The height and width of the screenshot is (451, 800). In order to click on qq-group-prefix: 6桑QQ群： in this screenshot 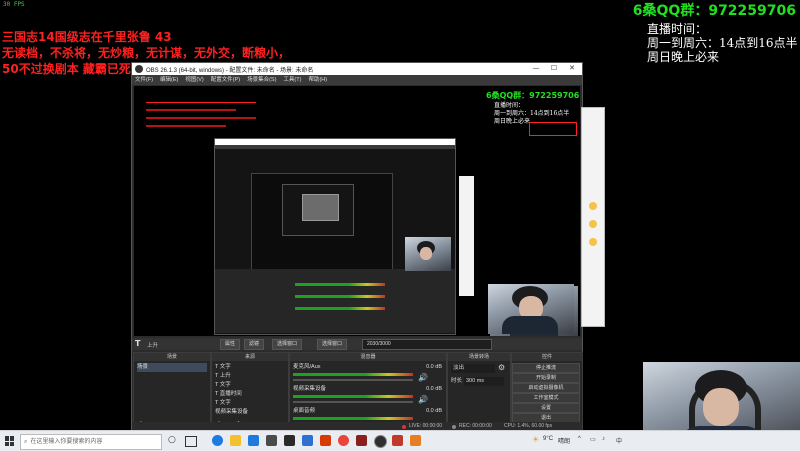, I will do `click(670, 11)`.